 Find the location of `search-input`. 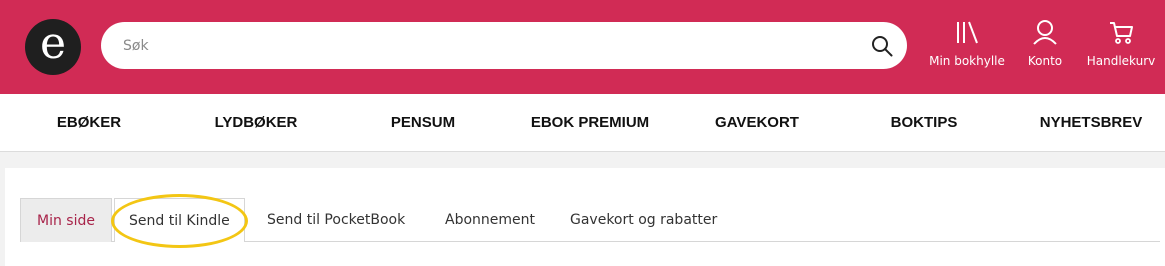

search-input is located at coordinates (483, 45).